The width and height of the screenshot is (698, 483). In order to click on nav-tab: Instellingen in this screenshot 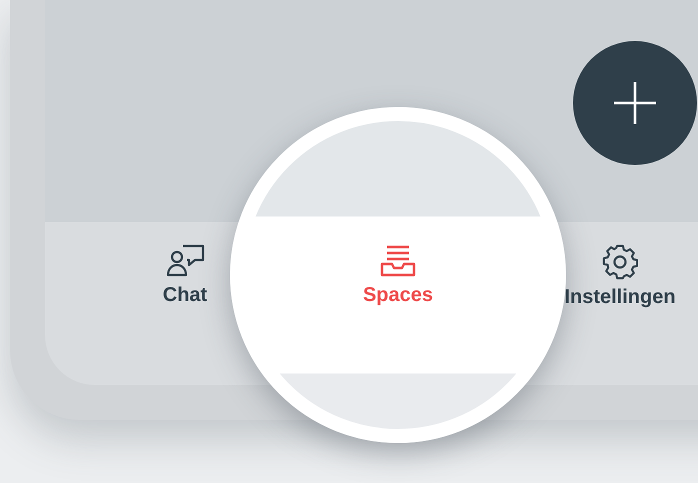, I will do `click(620, 276)`.